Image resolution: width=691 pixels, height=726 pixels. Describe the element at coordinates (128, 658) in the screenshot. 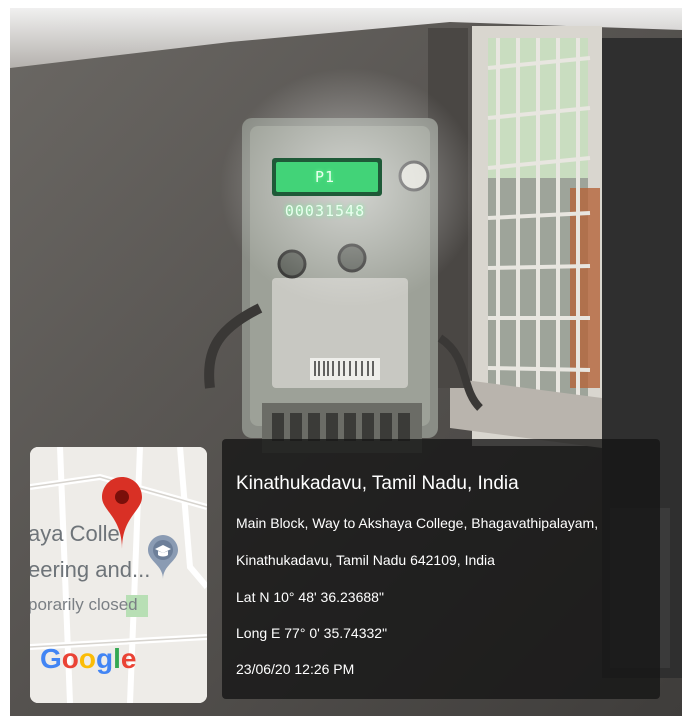

I see `google-logo-char: e` at that location.